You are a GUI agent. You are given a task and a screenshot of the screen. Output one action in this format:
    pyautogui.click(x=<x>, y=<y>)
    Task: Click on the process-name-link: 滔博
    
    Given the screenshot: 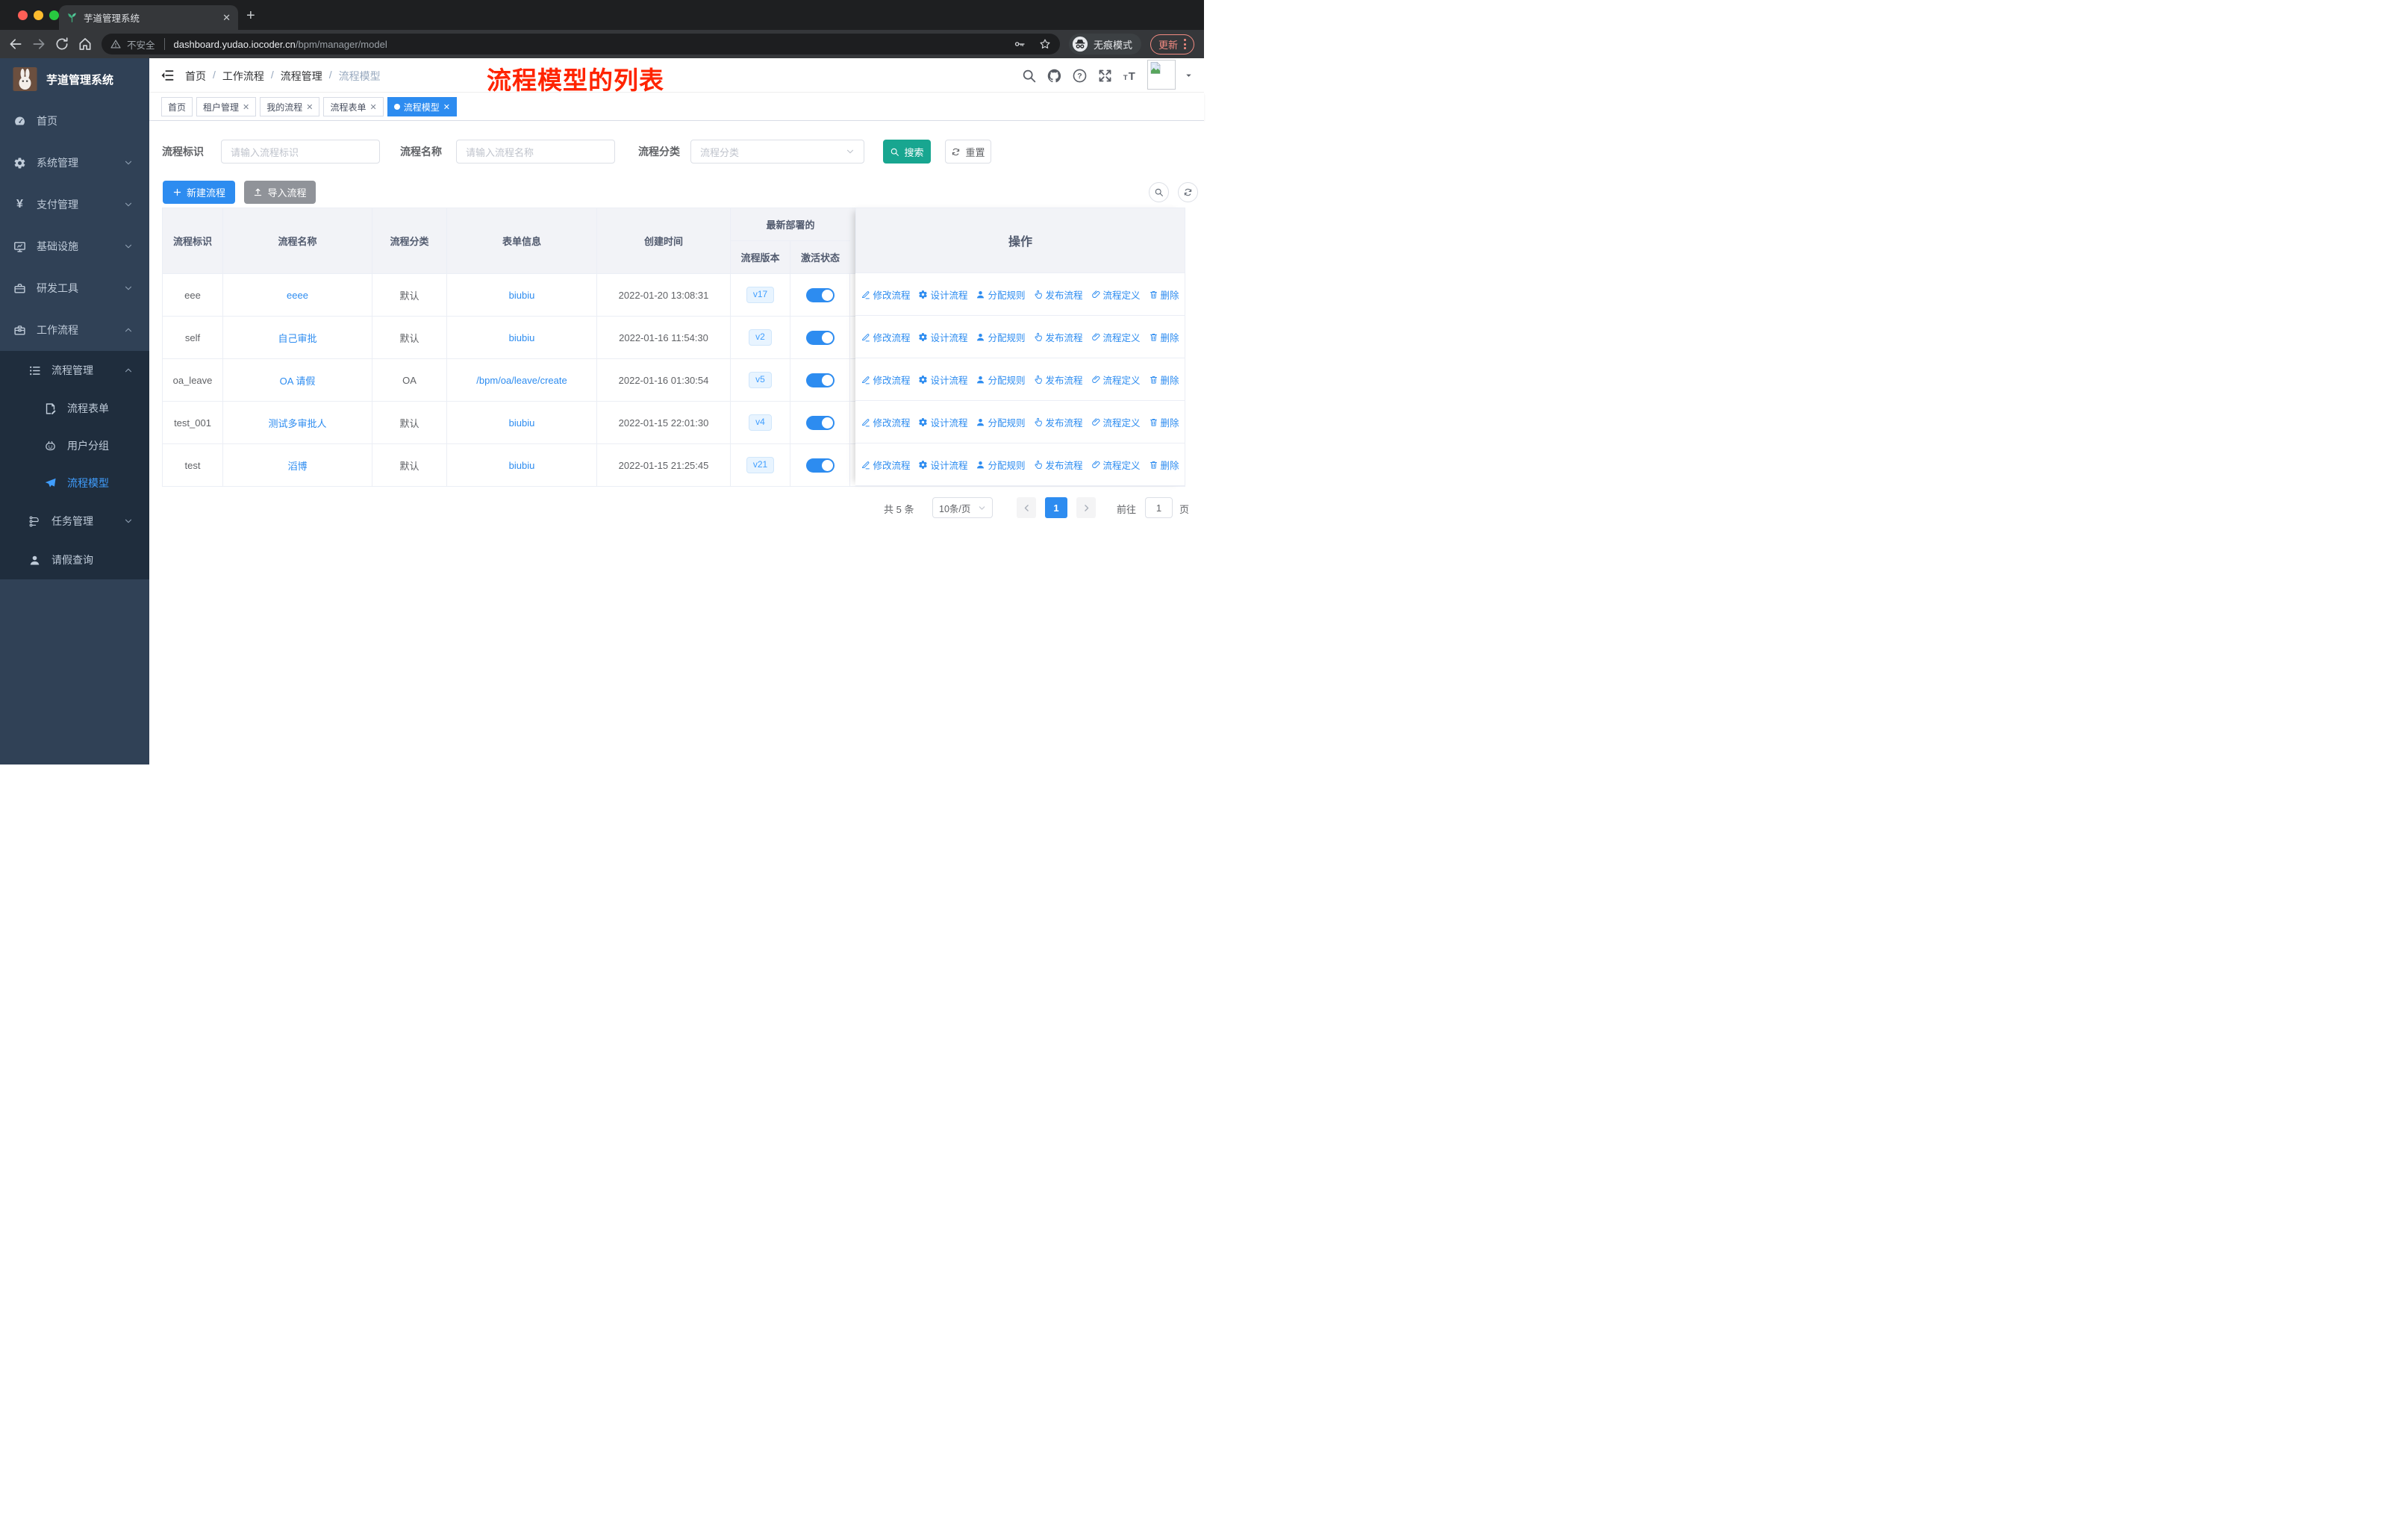 What is the action you would take?
    pyautogui.click(x=297, y=465)
    